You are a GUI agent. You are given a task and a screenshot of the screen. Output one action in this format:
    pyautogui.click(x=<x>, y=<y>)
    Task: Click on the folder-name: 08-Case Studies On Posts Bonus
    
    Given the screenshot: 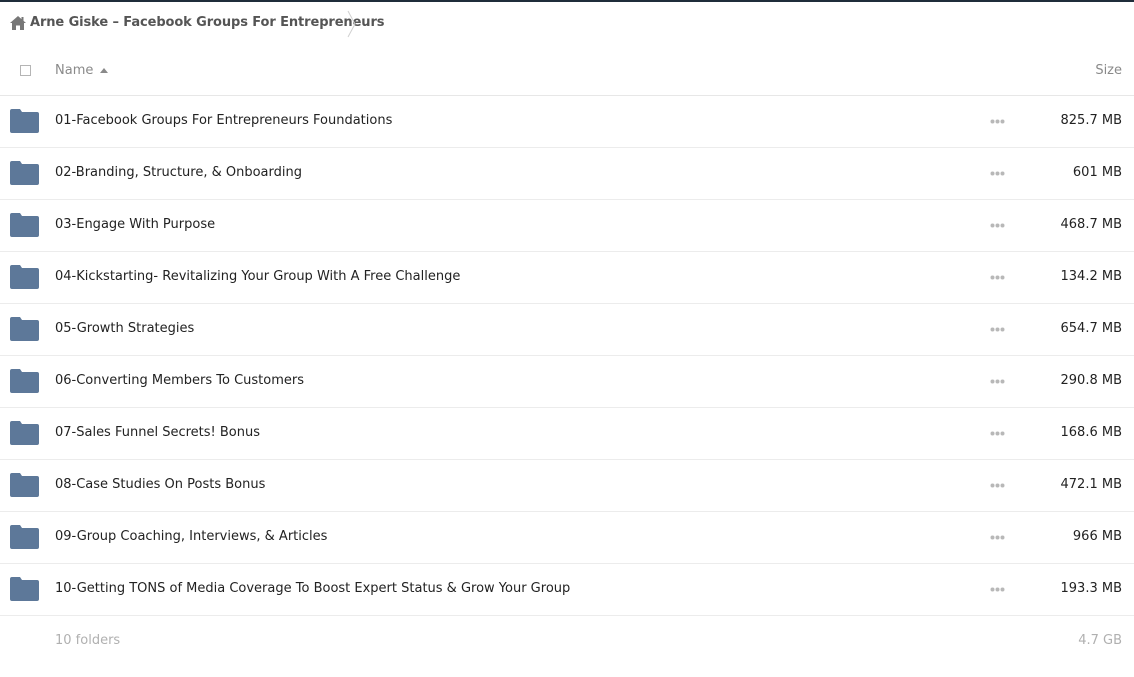 What is the action you would take?
    pyautogui.click(x=160, y=485)
    